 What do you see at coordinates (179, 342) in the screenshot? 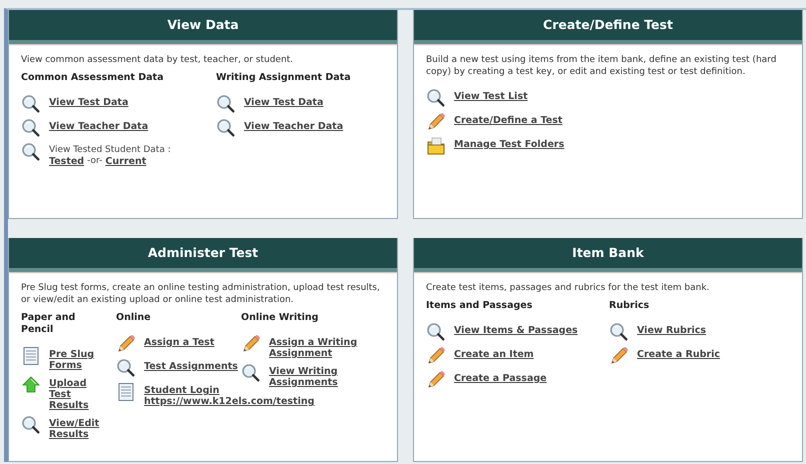
I see `link: Assign a Test` at bounding box center [179, 342].